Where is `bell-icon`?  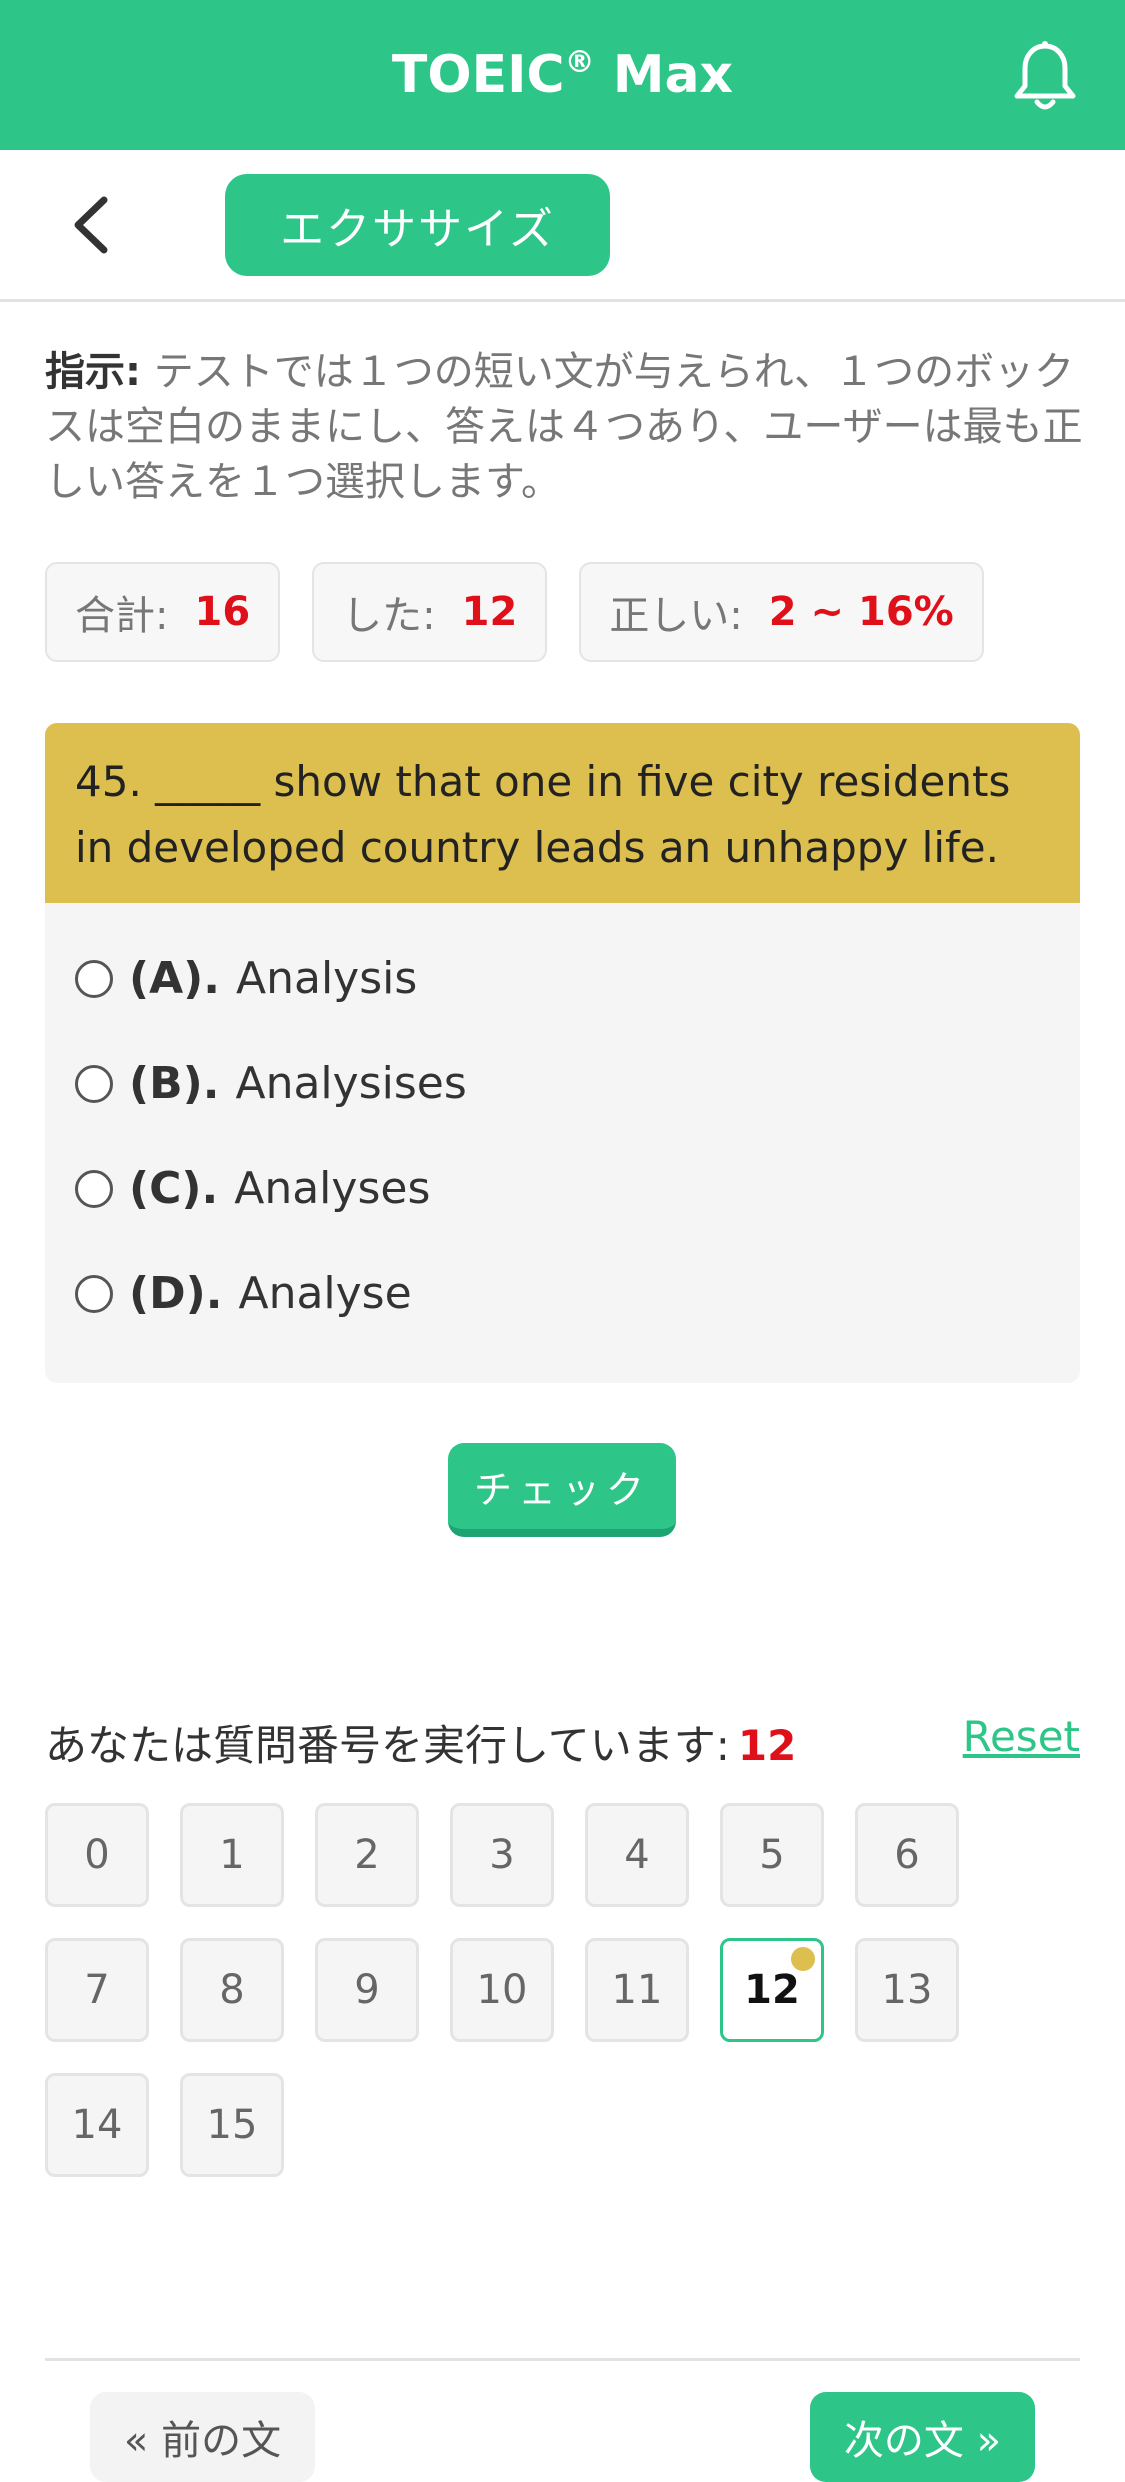 bell-icon is located at coordinates (1045, 76).